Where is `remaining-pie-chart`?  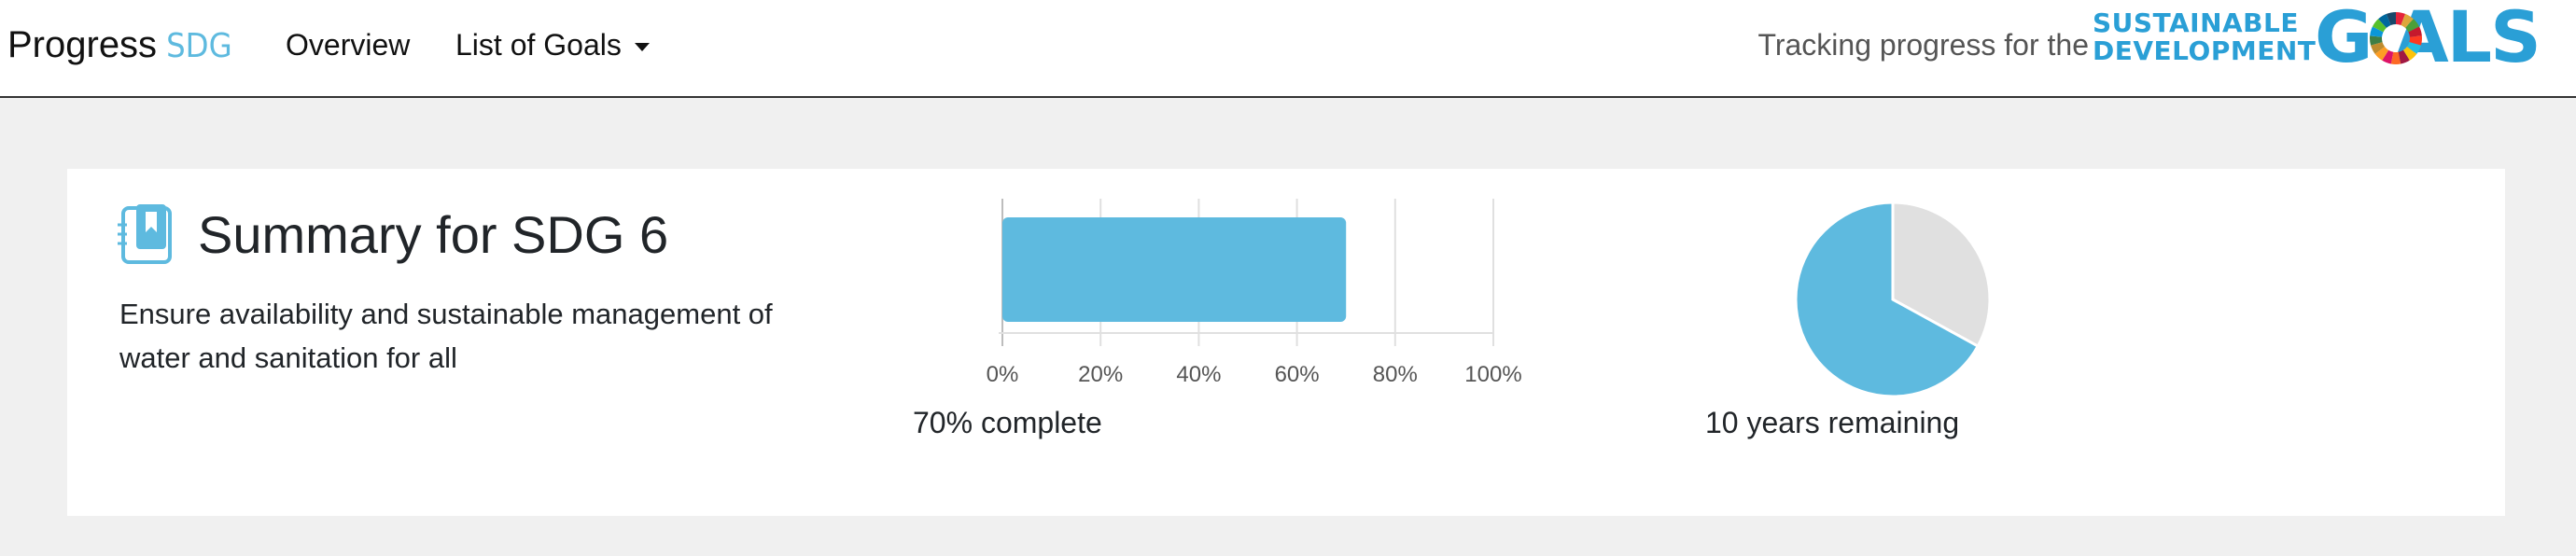 remaining-pie-chart is located at coordinates (1893, 299).